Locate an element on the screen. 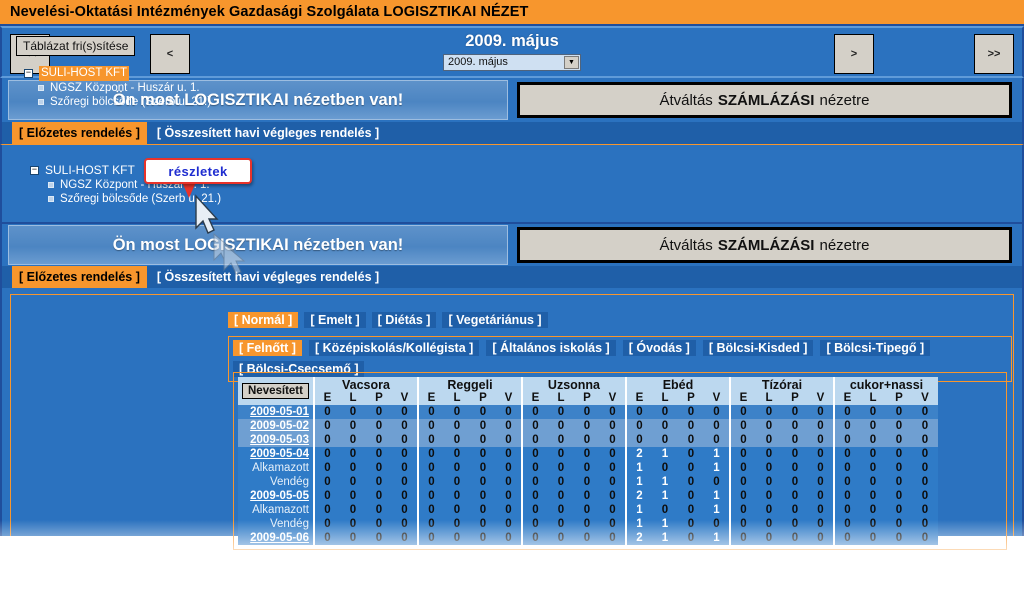 The height and width of the screenshot is (600, 1024). switch-to-billing-view-button-2: Átváltás SZÁMLÁZÁSI nézetre is located at coordinates (764, 245).